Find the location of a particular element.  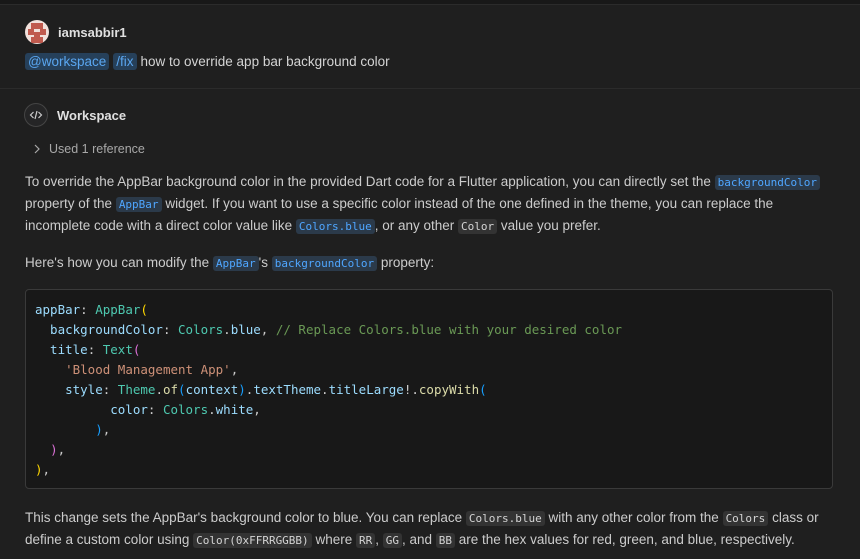

code-token: Theme is located at coordinates (136, 389).